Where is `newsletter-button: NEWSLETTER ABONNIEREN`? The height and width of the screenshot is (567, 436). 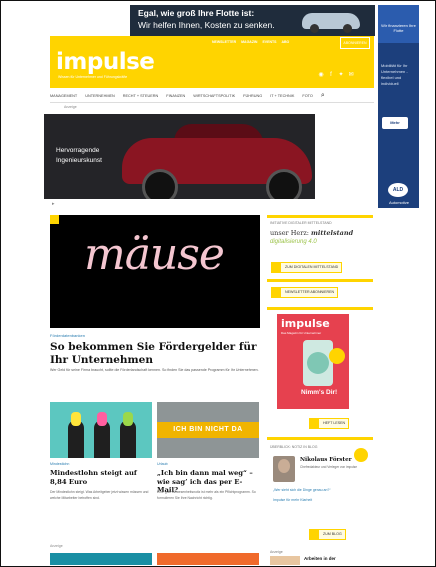 newsletter-button: NEWSLETTER ABONNIEREN is located at coordinates (305, 292).